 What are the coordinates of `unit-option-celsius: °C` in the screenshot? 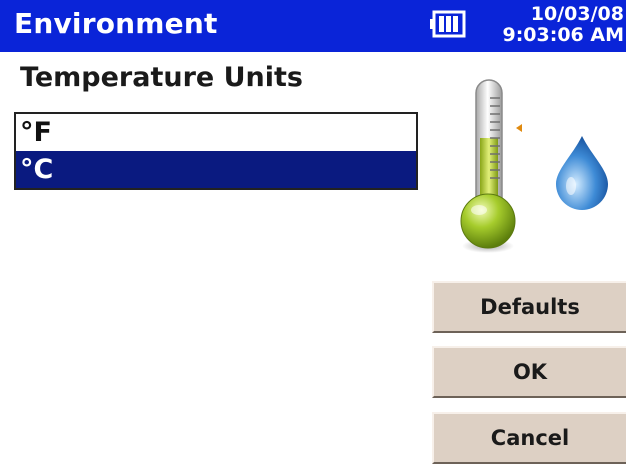 It's located at (216, 169).